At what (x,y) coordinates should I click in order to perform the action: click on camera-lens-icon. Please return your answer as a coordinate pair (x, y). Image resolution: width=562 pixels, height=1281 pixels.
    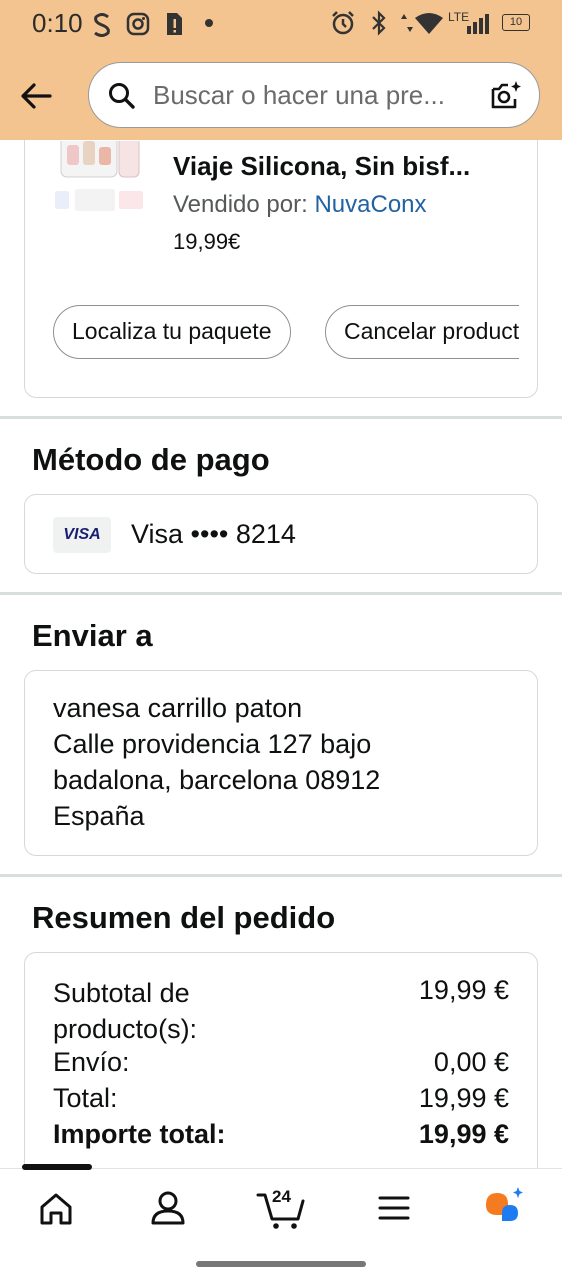
    Looking at the image, I should click on (506, 96).